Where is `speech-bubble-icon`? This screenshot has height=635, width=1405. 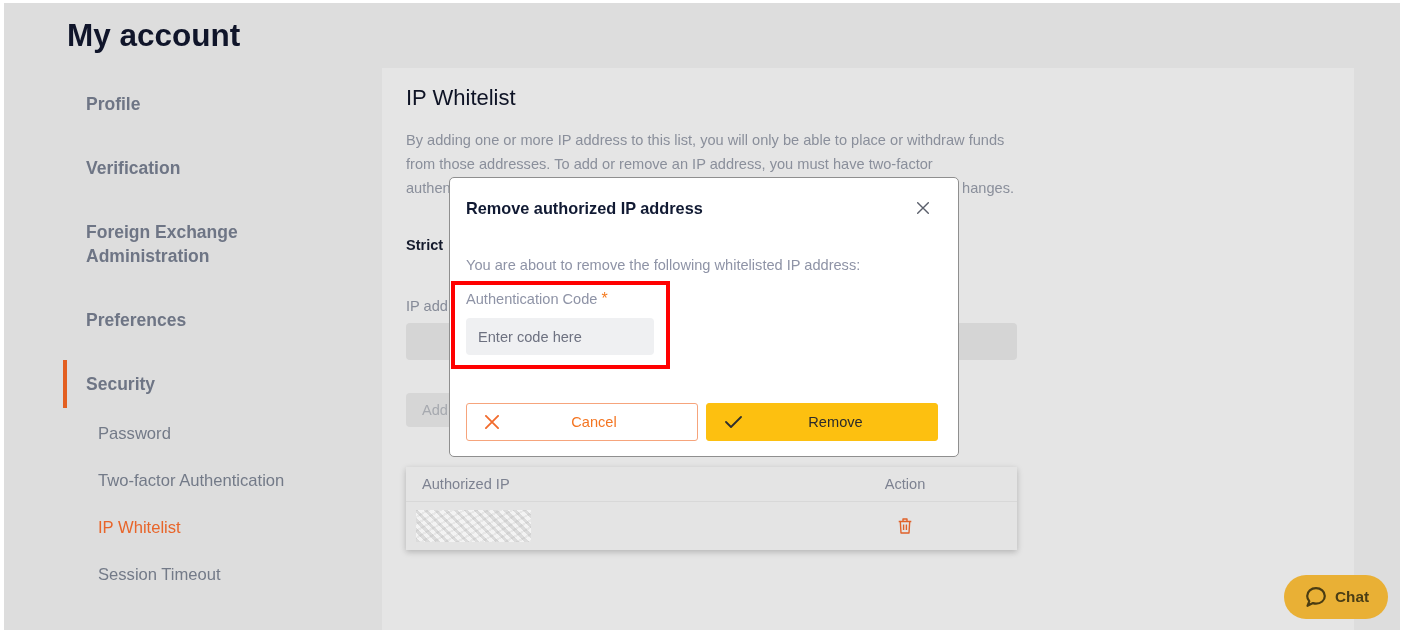 speech-bubble-icon is located at coordinates (1316, 597).